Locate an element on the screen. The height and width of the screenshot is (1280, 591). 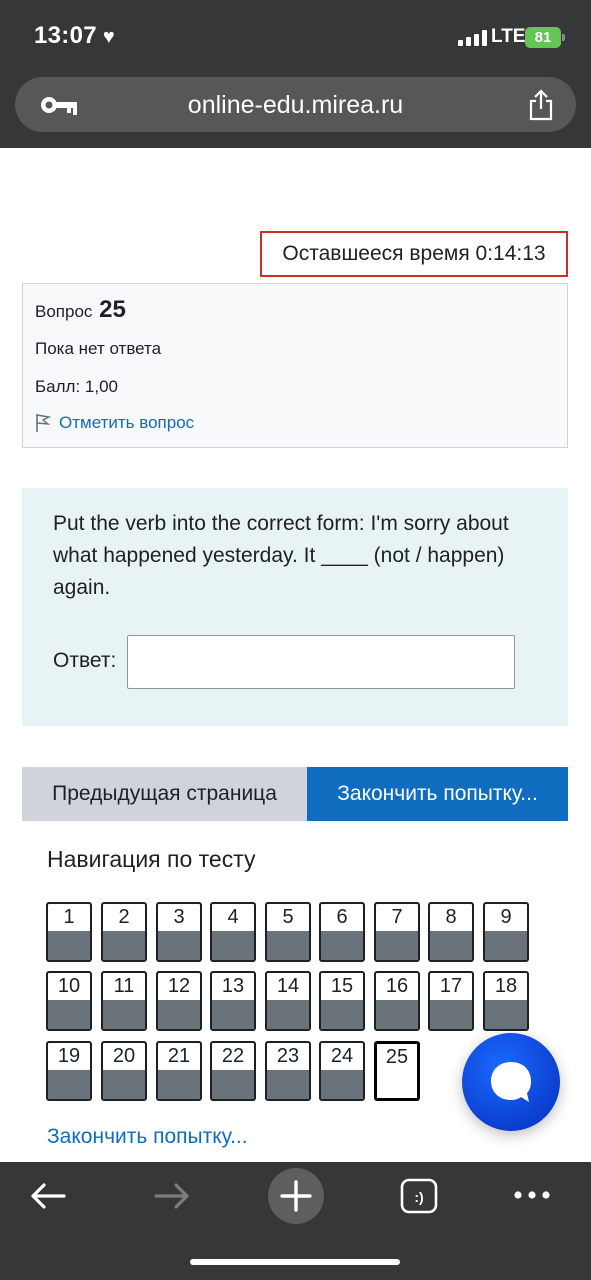
quiz-nav-button: 5 is located at coordinates (288, 932).